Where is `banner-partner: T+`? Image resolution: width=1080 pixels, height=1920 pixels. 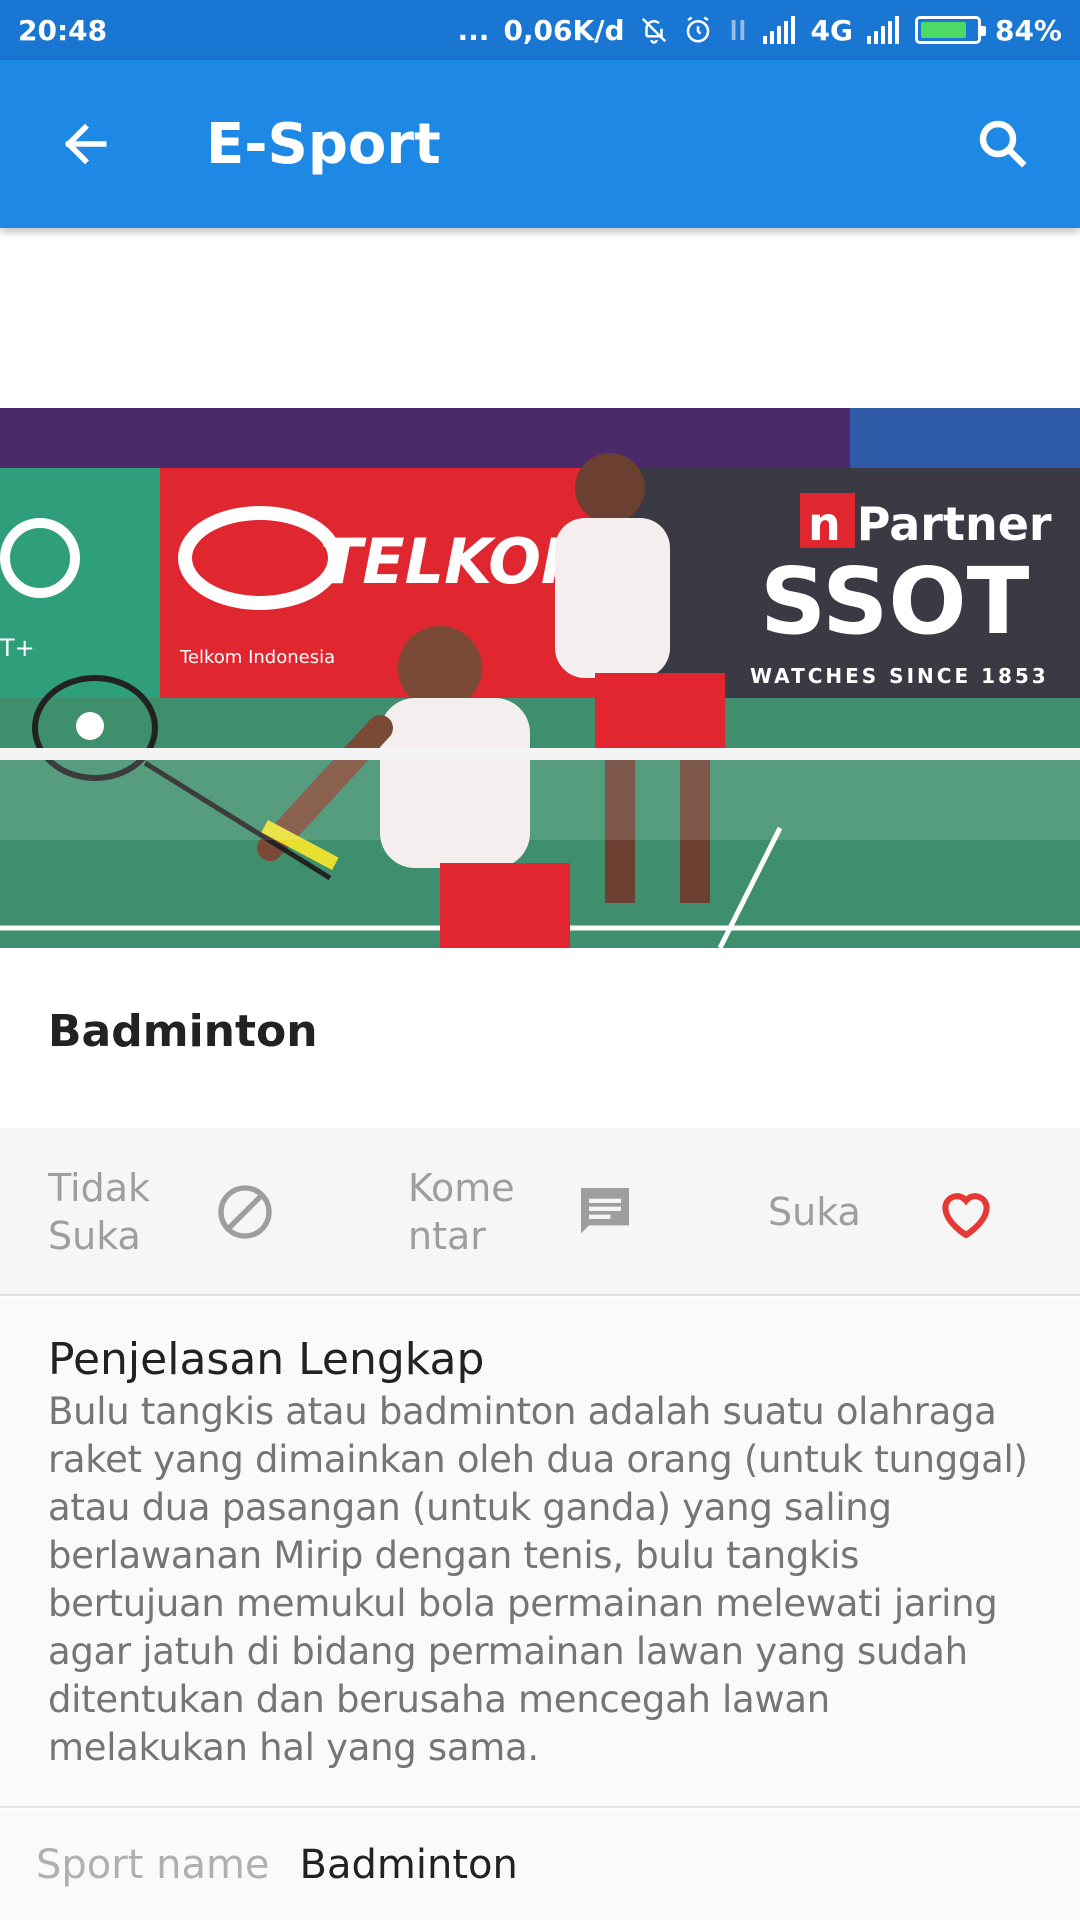
banner-partner: T+ is located at coordinates (17, 648).